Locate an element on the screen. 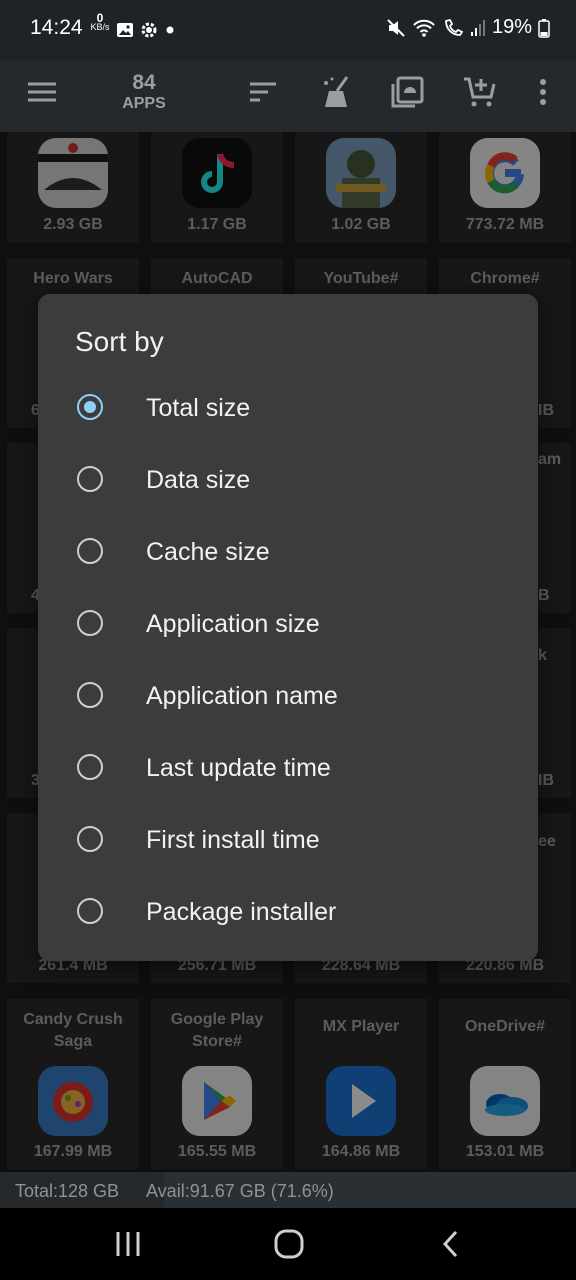 Image resolution: width=576 pixels, height=1280 pixels. mute-icon is located at coordinates (396, 27).